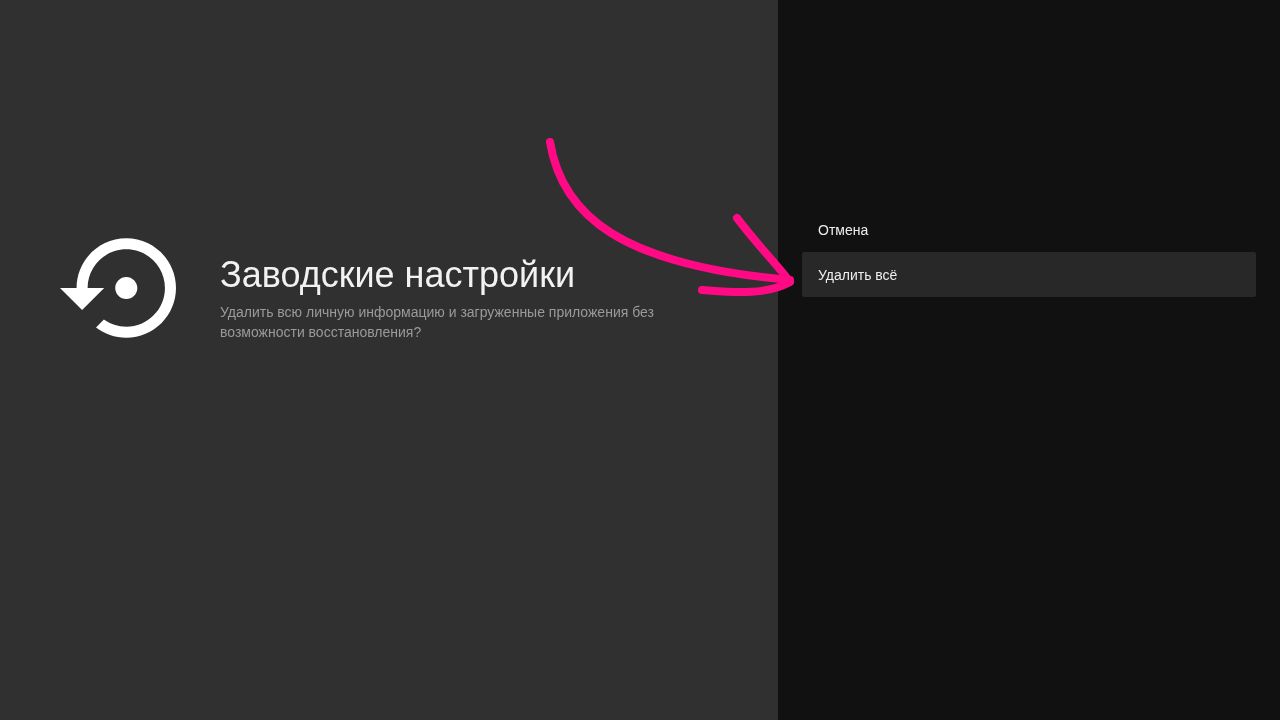  Describe the element at coordinates (1029, 229) in the screenshot. I see `action-item: Отмена` at that location.